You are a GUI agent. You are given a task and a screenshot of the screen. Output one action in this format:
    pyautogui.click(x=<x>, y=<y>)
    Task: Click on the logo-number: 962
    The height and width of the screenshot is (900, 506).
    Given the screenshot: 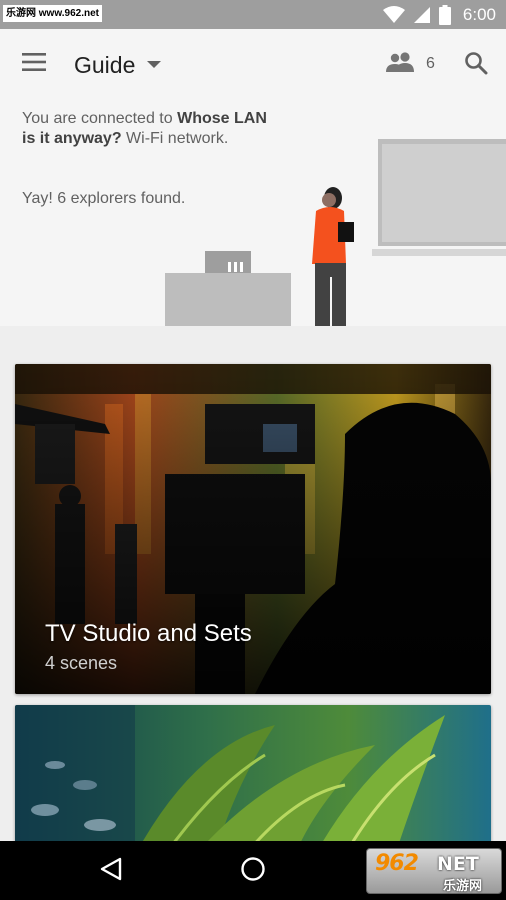 What is the action you would take?
    pyautogui.click(x=397, y=863)
    